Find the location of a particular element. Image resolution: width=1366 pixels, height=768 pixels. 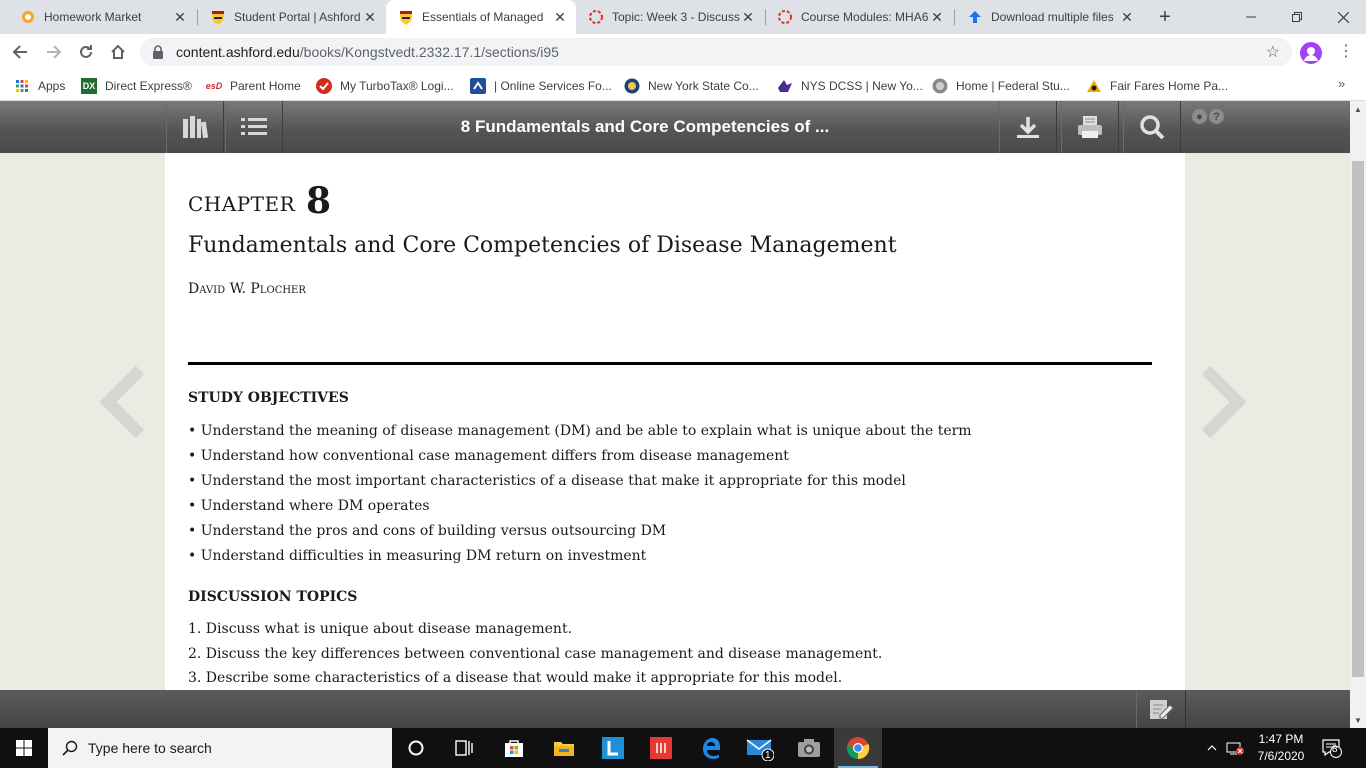

bookmark-apps: Apps is located at coordinates (39, 86).